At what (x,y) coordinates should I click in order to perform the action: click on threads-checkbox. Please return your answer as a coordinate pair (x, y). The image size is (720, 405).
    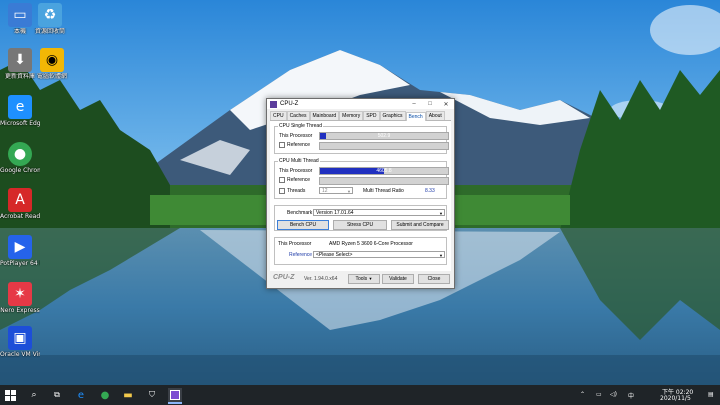
    Looking at the image, I should click on (282, 191).